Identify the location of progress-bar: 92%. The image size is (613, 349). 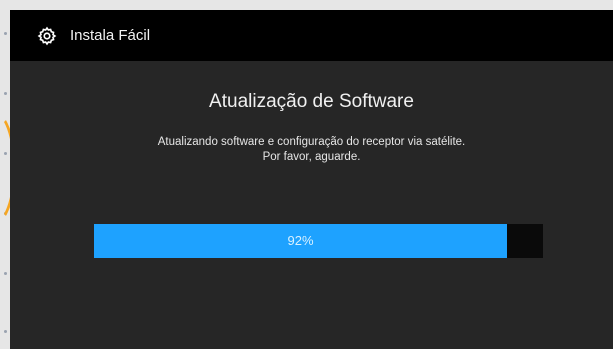
(318, 241).